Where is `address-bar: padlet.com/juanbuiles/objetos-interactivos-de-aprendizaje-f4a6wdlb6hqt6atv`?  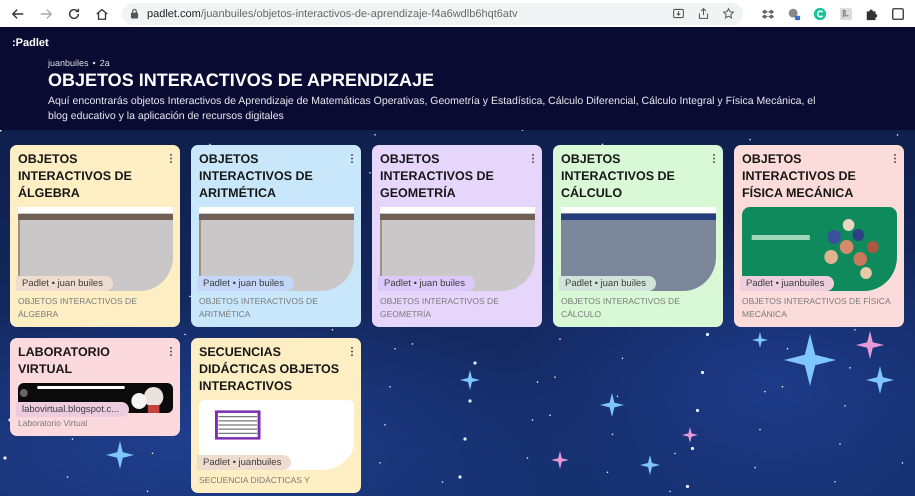
address-bar: padlet.com/juanbuiles/objetos-interactivos-de-aprendizaje-f4a6wdlb6hqt6atv is located at coordinates (432, 13).